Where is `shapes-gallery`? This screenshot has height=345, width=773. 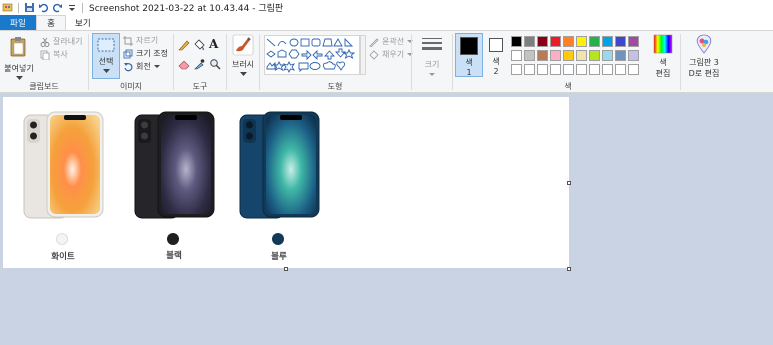 shapes-gallery is located at coordinates (312, 55).